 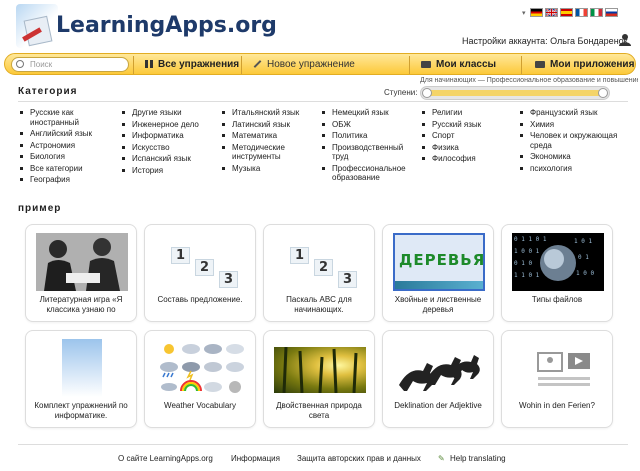 I want to click on levels-slider, so click(x=515, y=93).